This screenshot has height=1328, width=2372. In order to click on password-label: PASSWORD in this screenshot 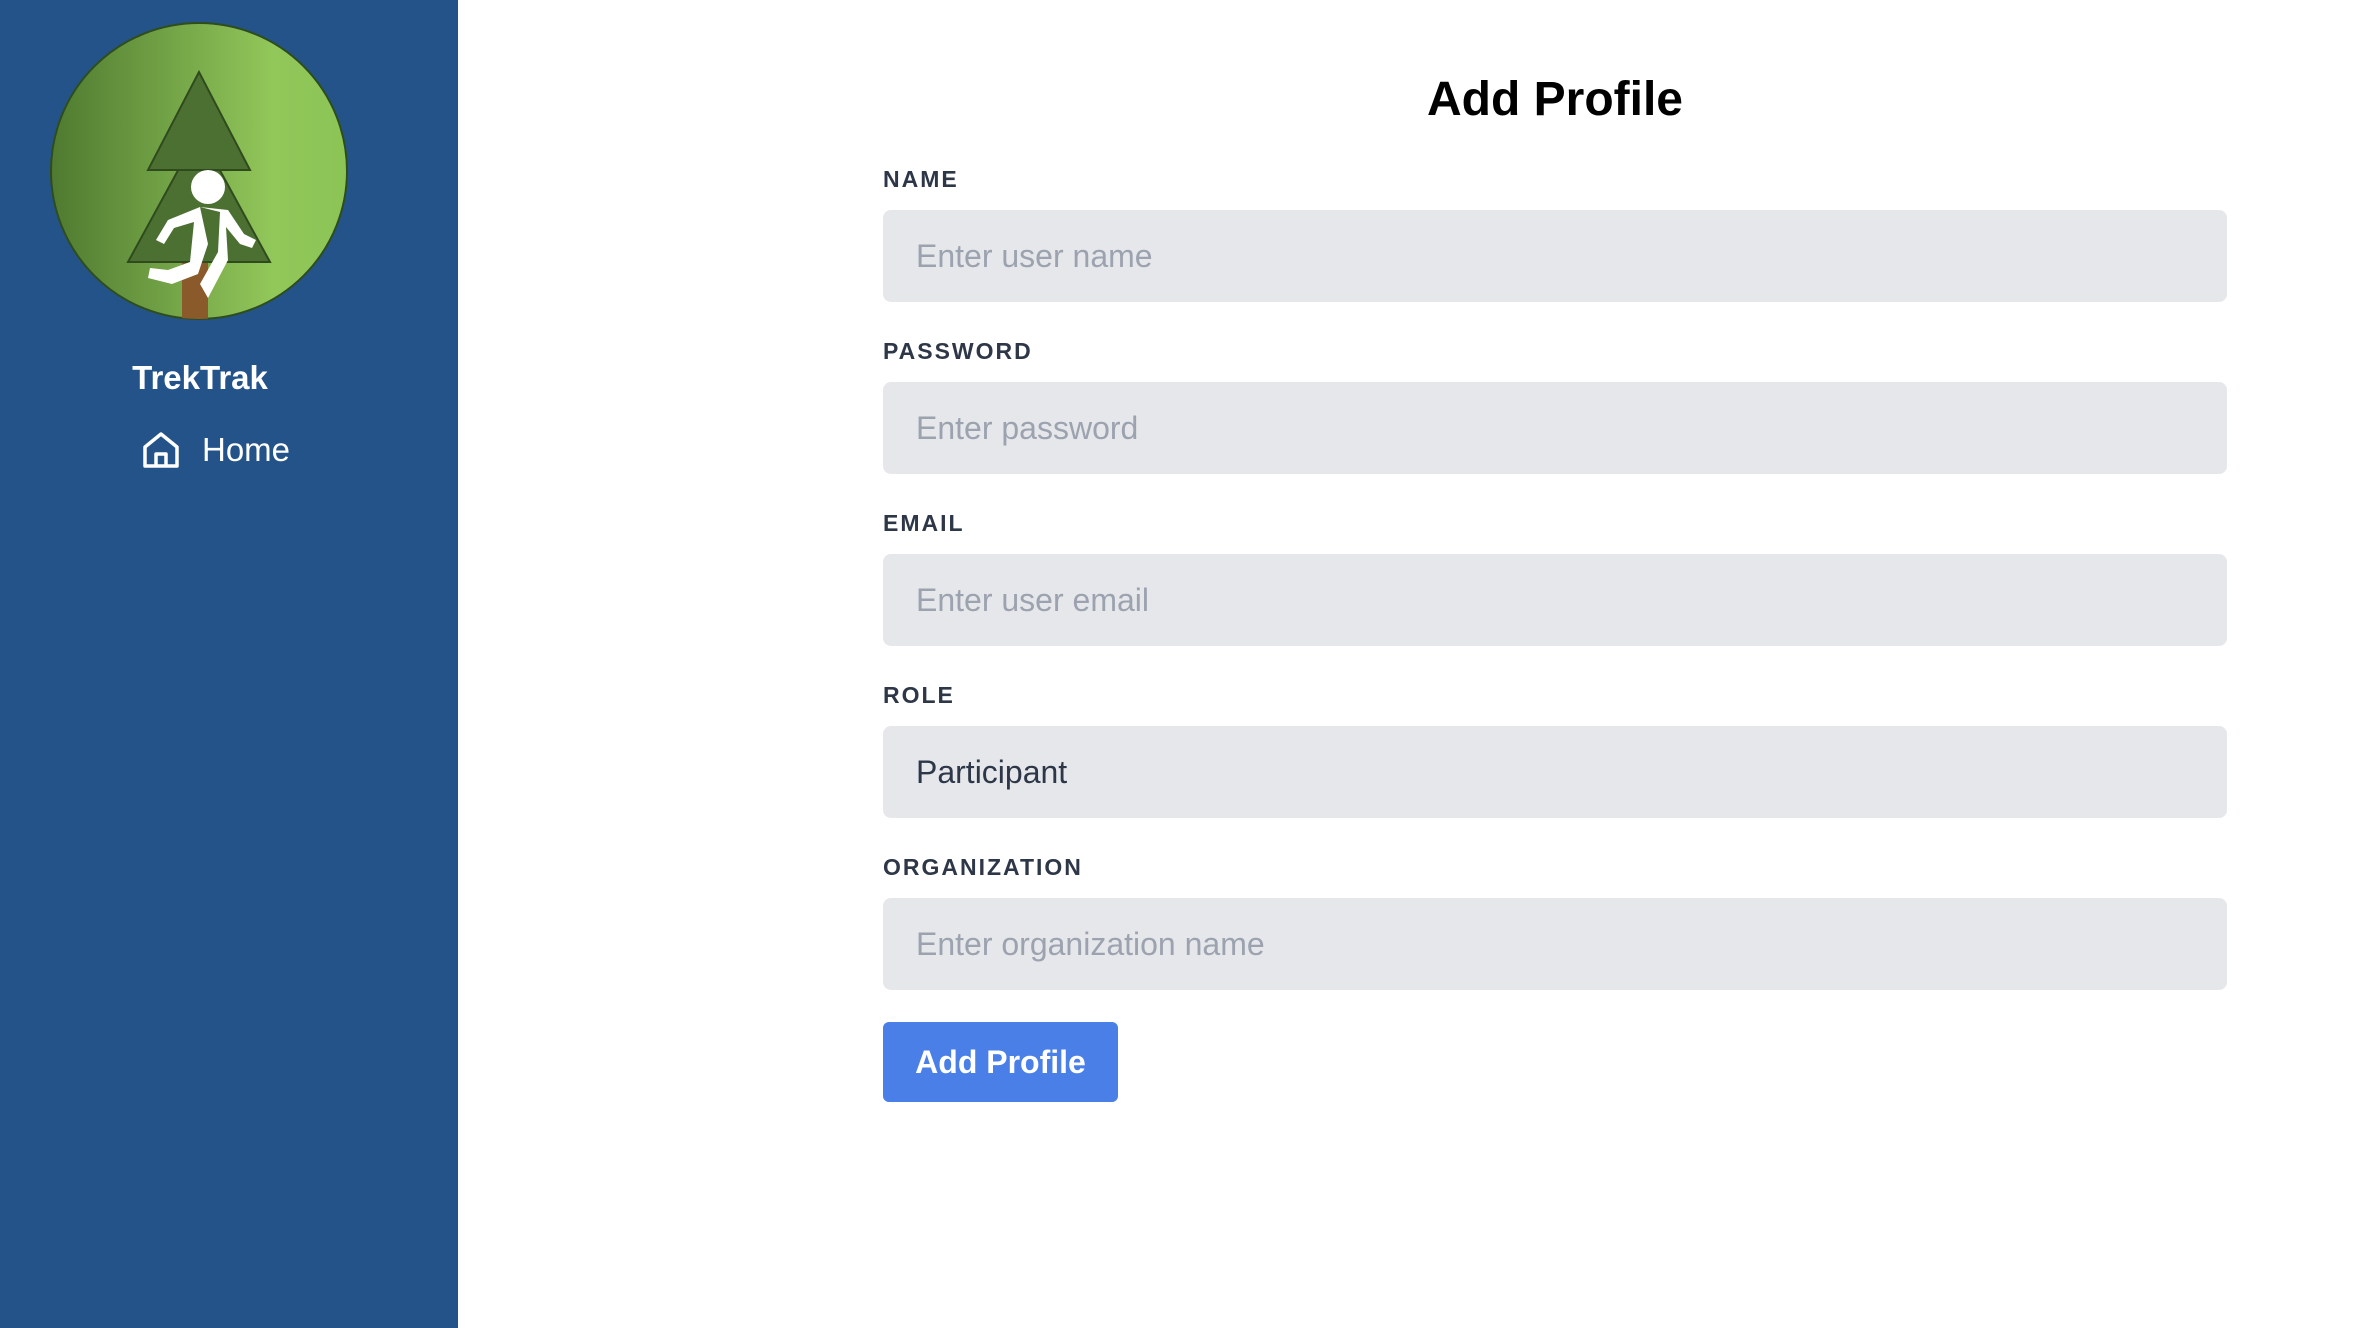, I will do `click(958, 351)`.